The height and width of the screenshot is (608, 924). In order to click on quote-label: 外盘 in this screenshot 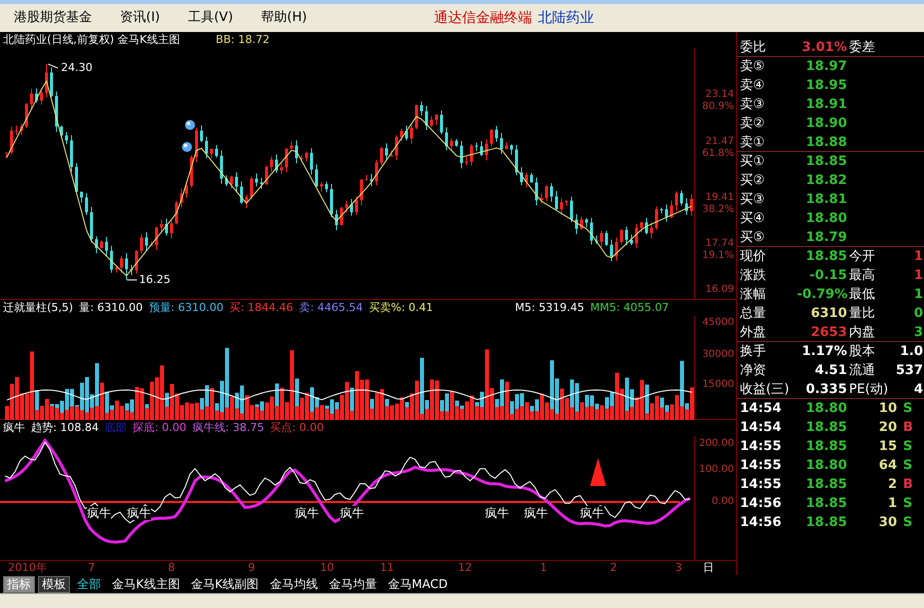, I will do `click(753, 332)`.